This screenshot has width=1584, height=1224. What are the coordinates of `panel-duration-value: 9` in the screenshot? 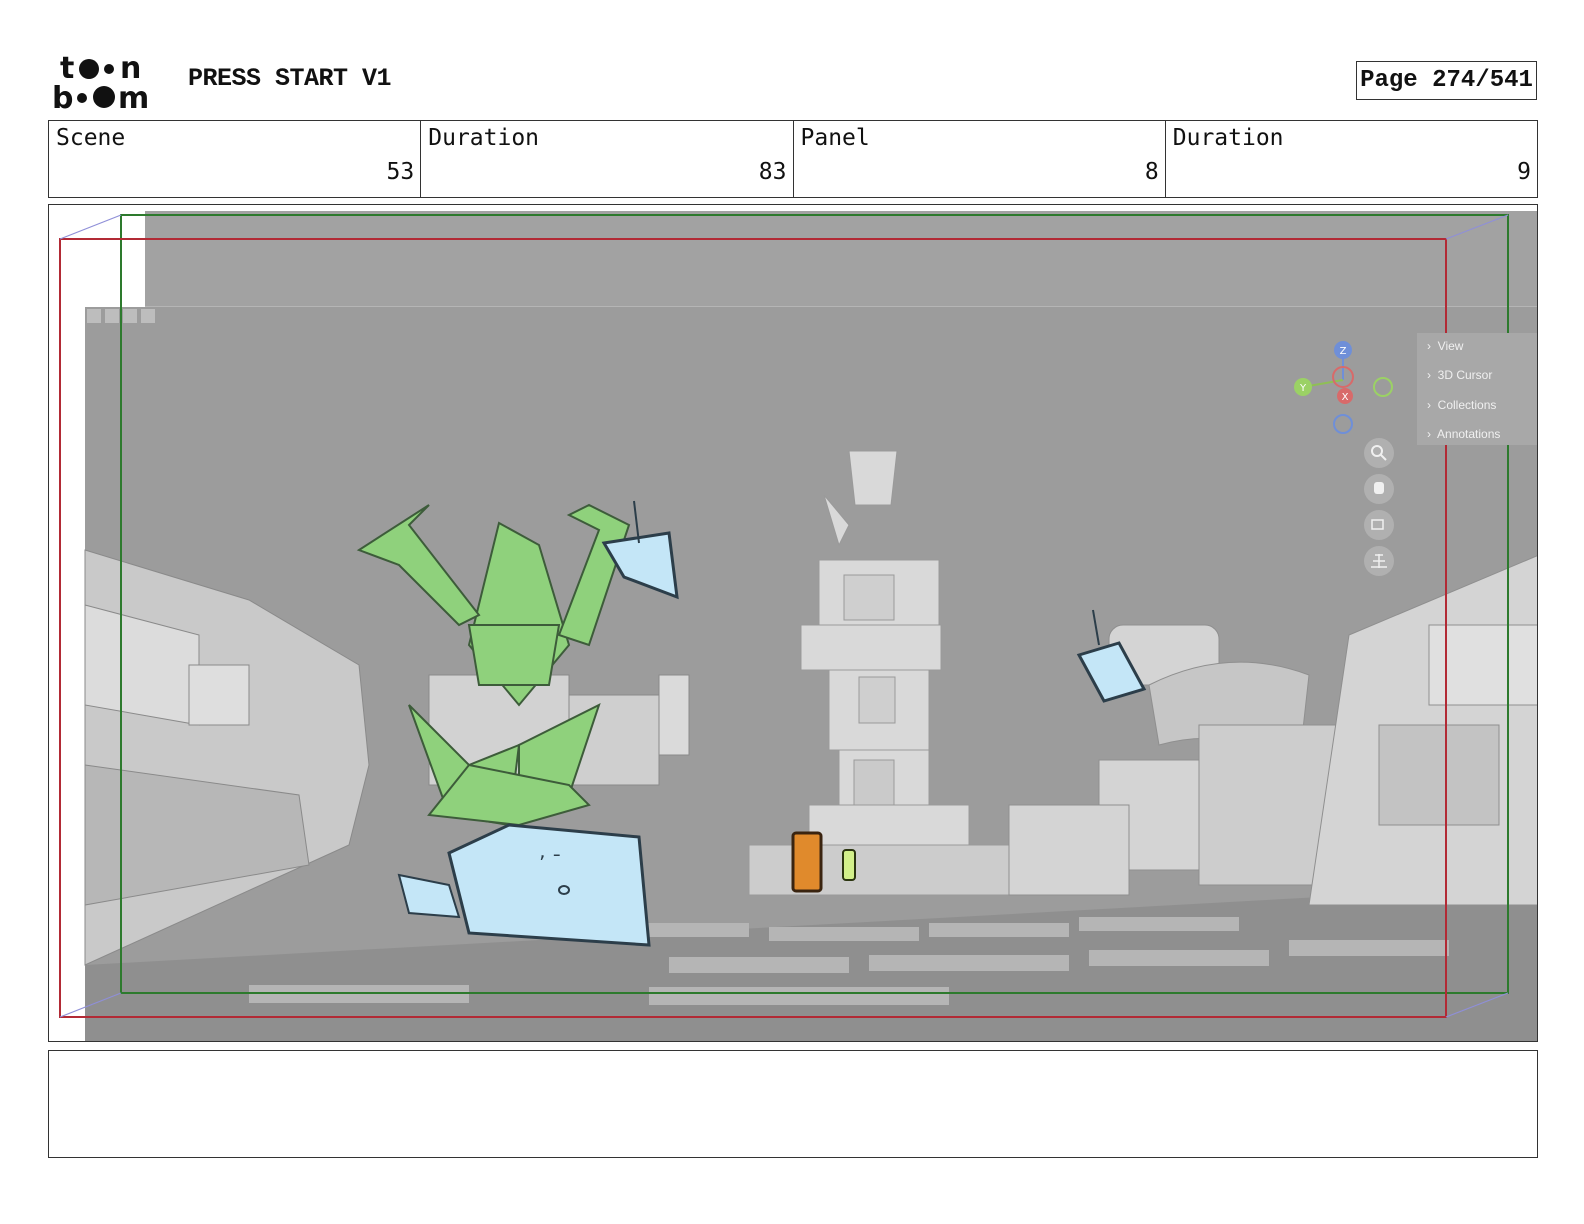 It's located at (1524, 172).